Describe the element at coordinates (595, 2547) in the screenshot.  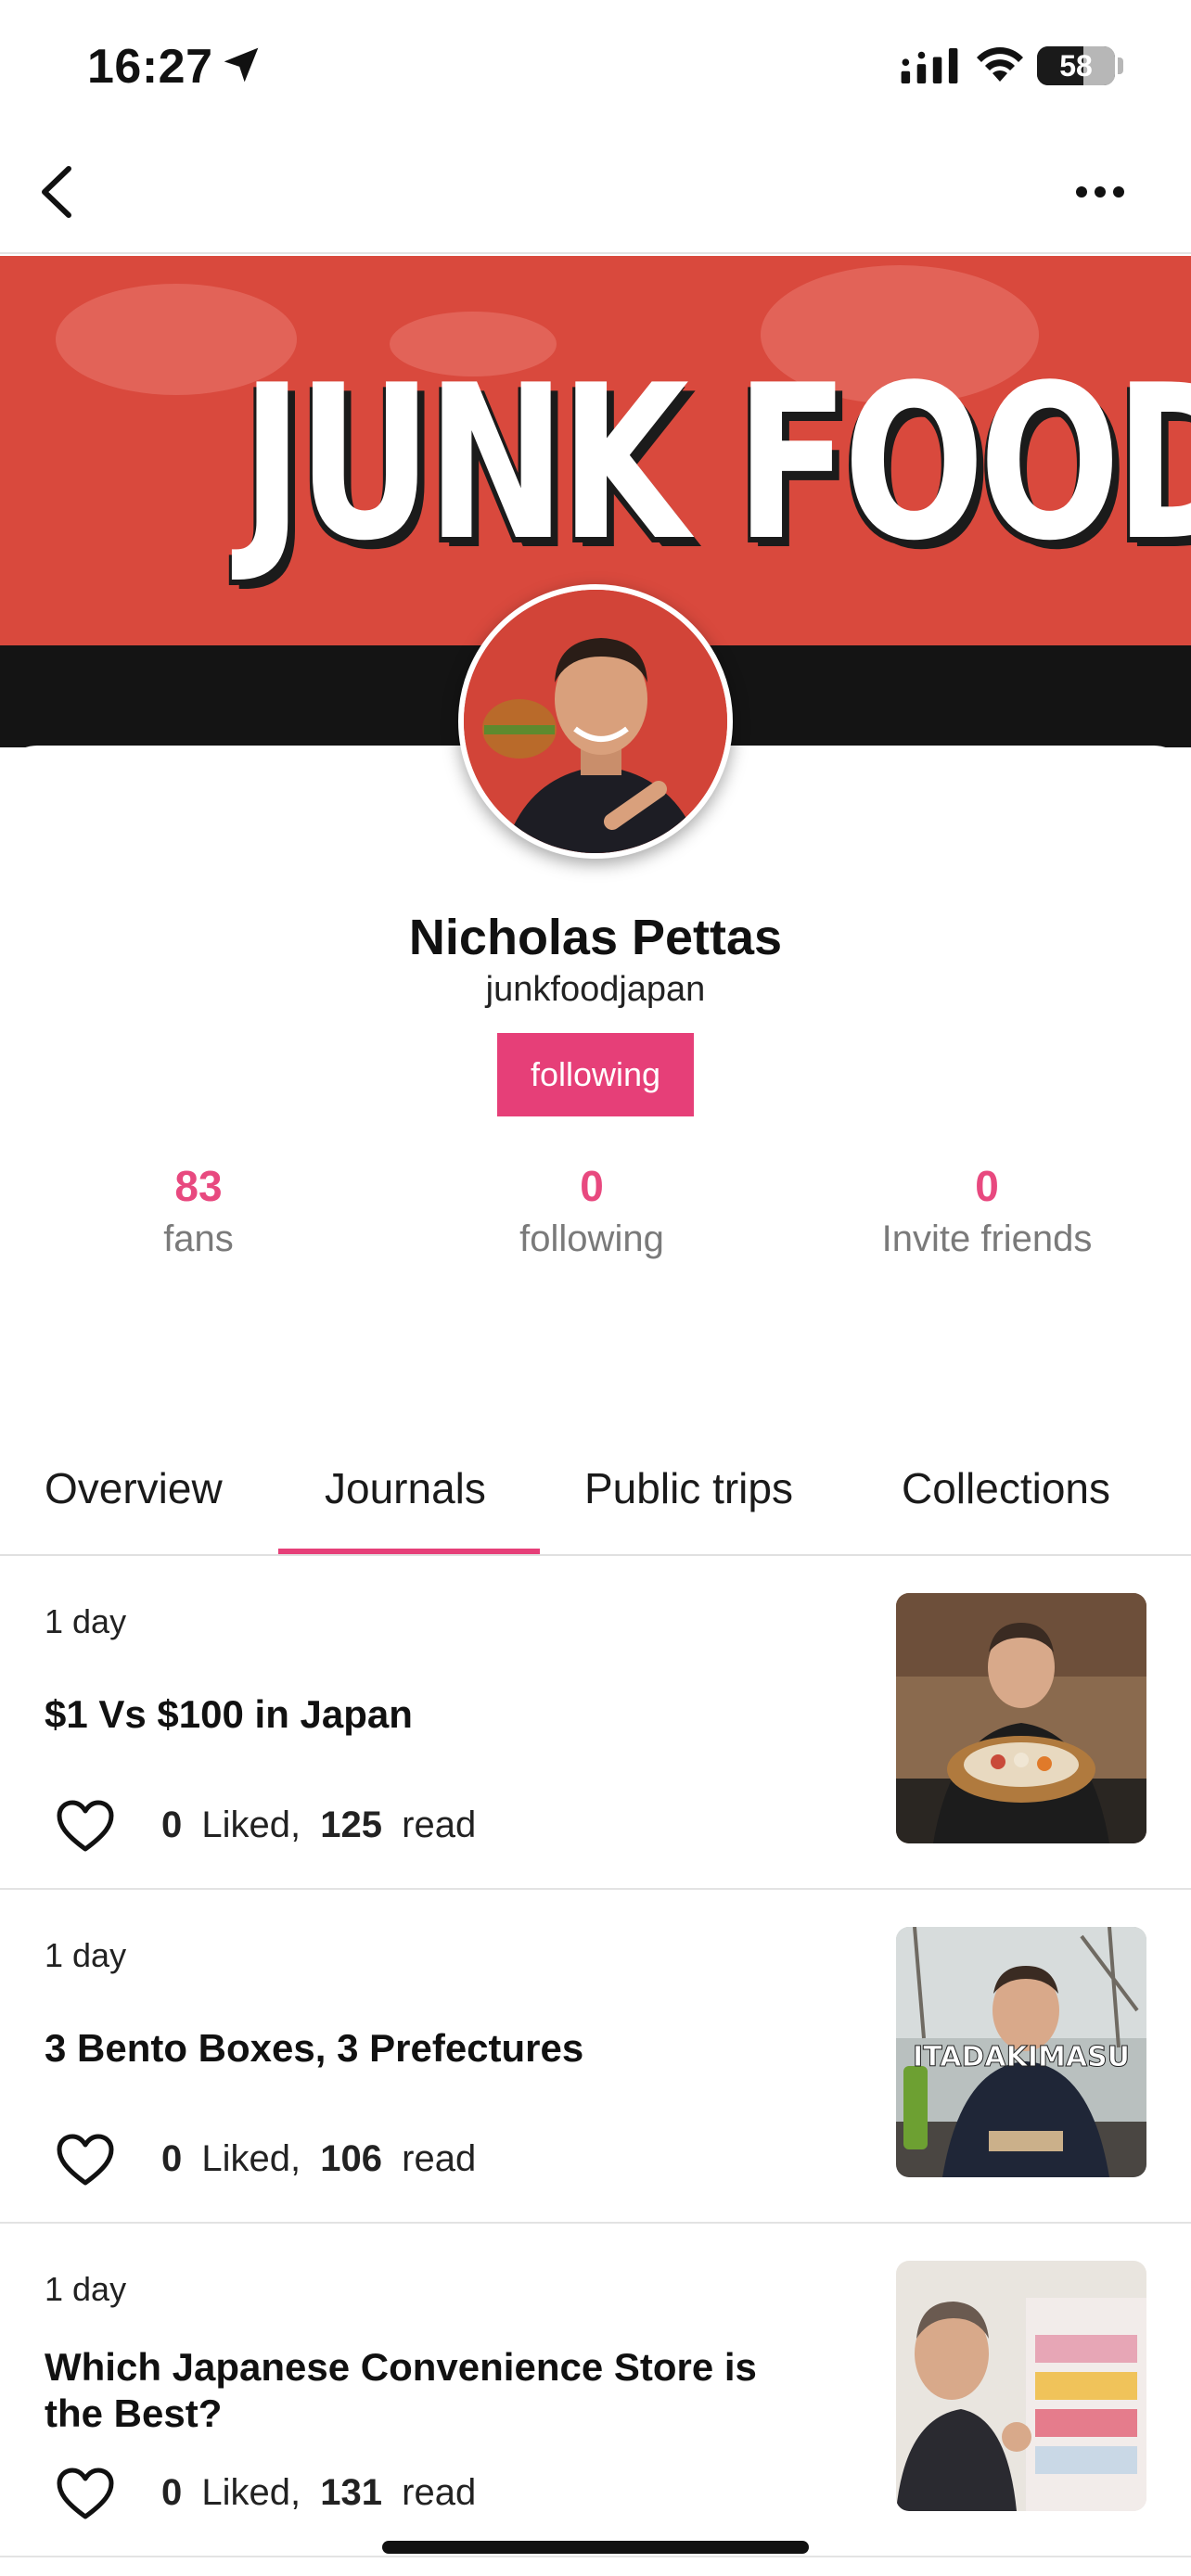
I see `home-indicator` at that location.